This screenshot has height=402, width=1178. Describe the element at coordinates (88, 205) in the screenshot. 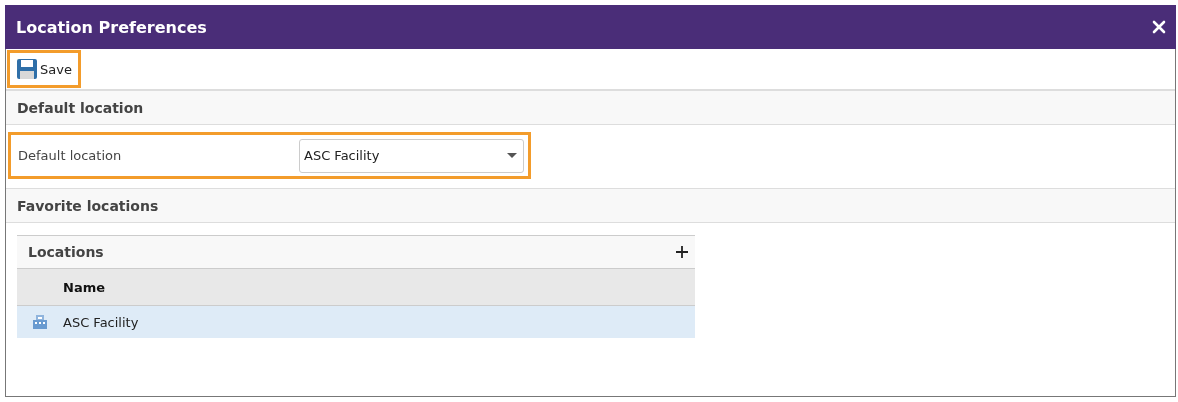

I see `section-title: Favorite locations` at that location.